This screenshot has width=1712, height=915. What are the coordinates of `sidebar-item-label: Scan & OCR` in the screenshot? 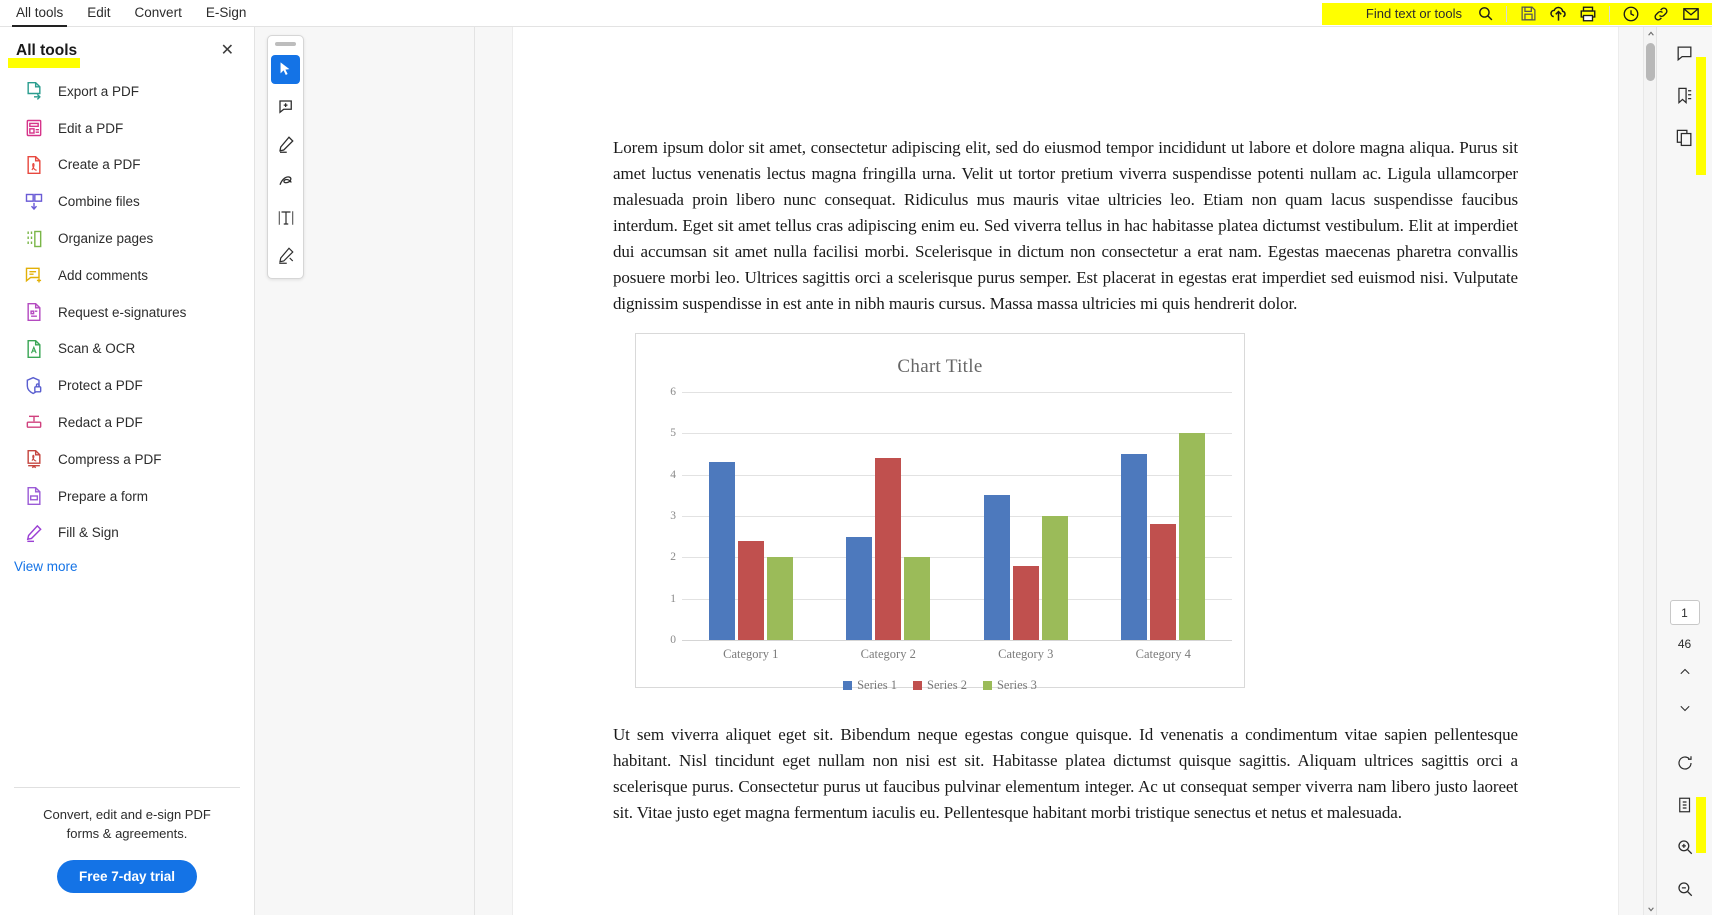 It's located at (97, 349).